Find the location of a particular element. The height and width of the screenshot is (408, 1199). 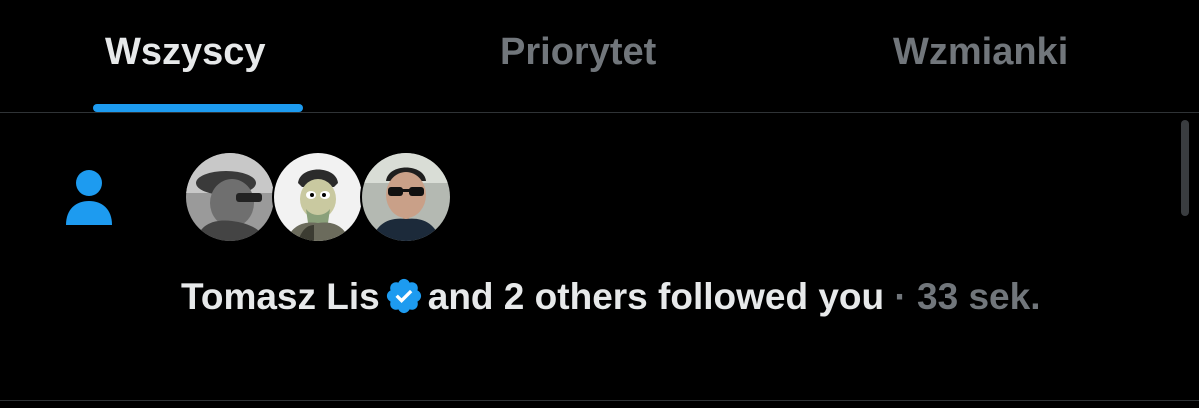

avatar-cartoon-character-icon is located at coordinates (318, 197).